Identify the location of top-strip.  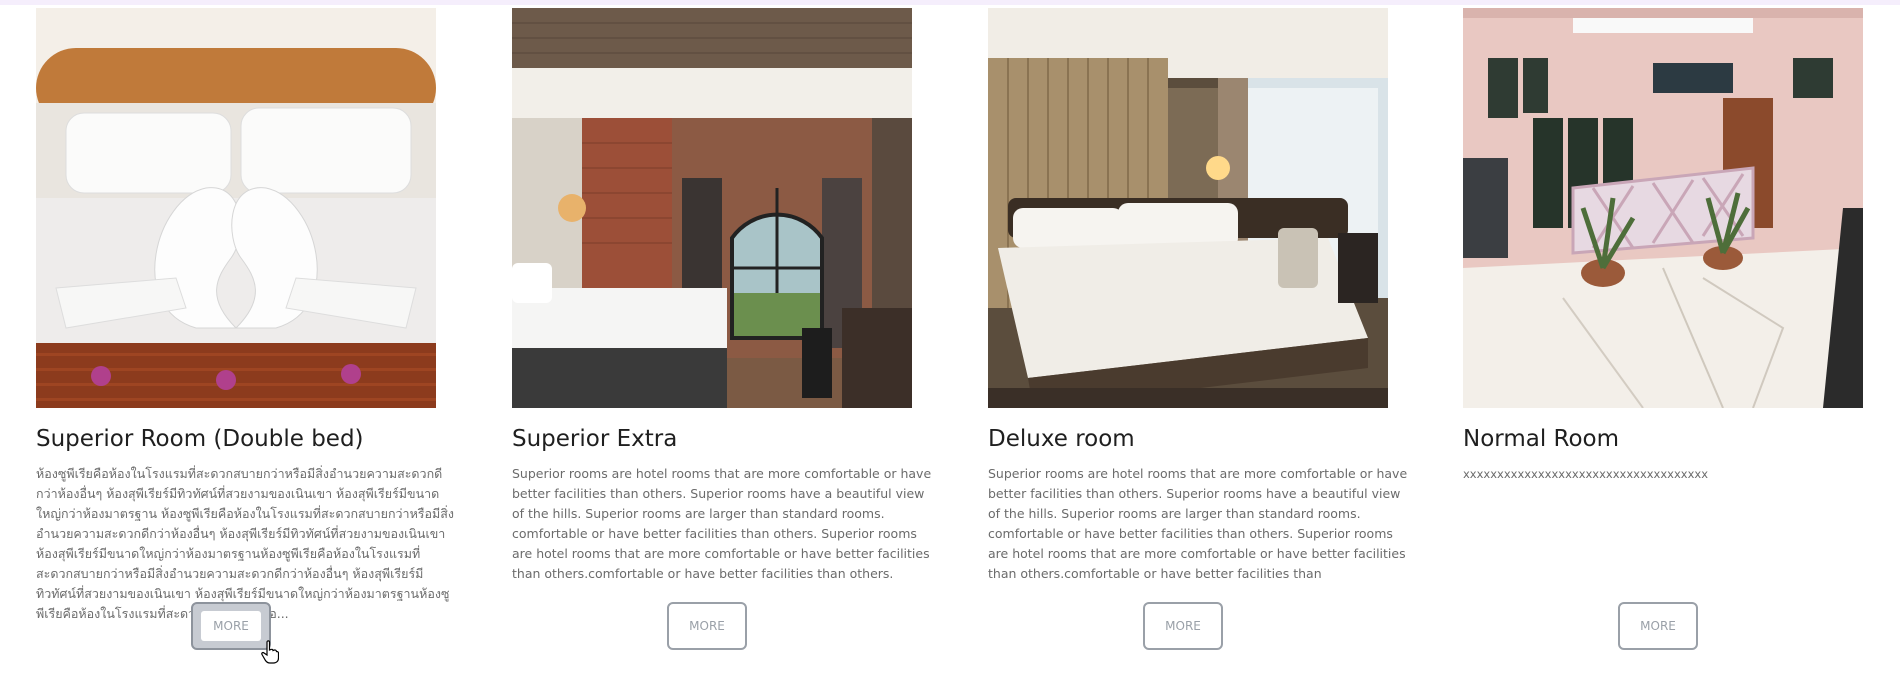
(950, 2).